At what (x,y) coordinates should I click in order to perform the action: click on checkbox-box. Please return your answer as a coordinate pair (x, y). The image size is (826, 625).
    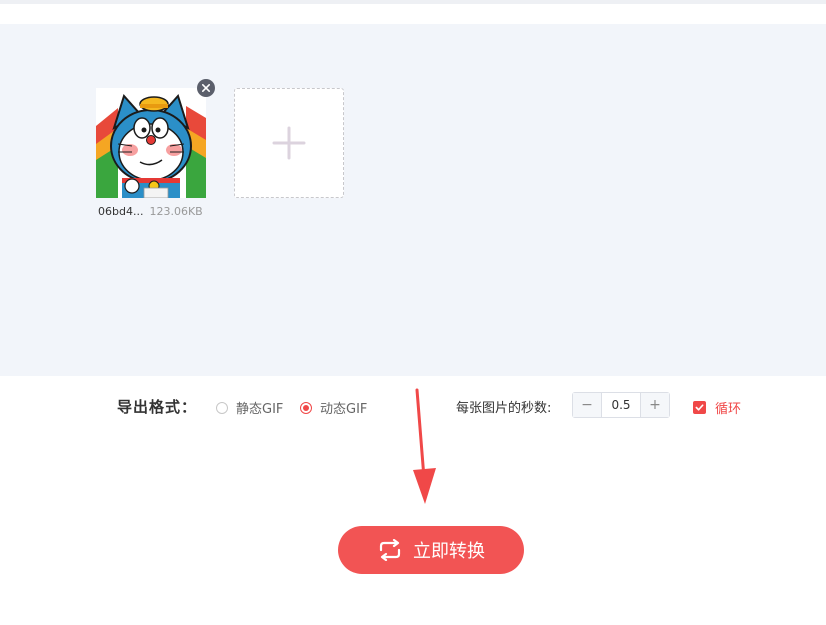
    Looking at the image, I should click on (699, 407).